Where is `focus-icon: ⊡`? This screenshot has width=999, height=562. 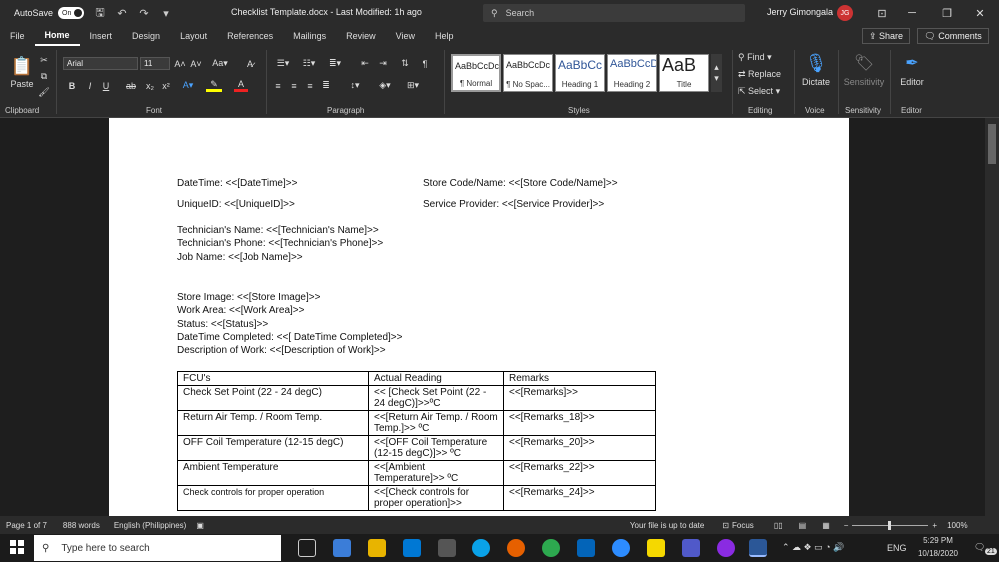
focus-icon: ⊡ is located at coordinates (725, 525).